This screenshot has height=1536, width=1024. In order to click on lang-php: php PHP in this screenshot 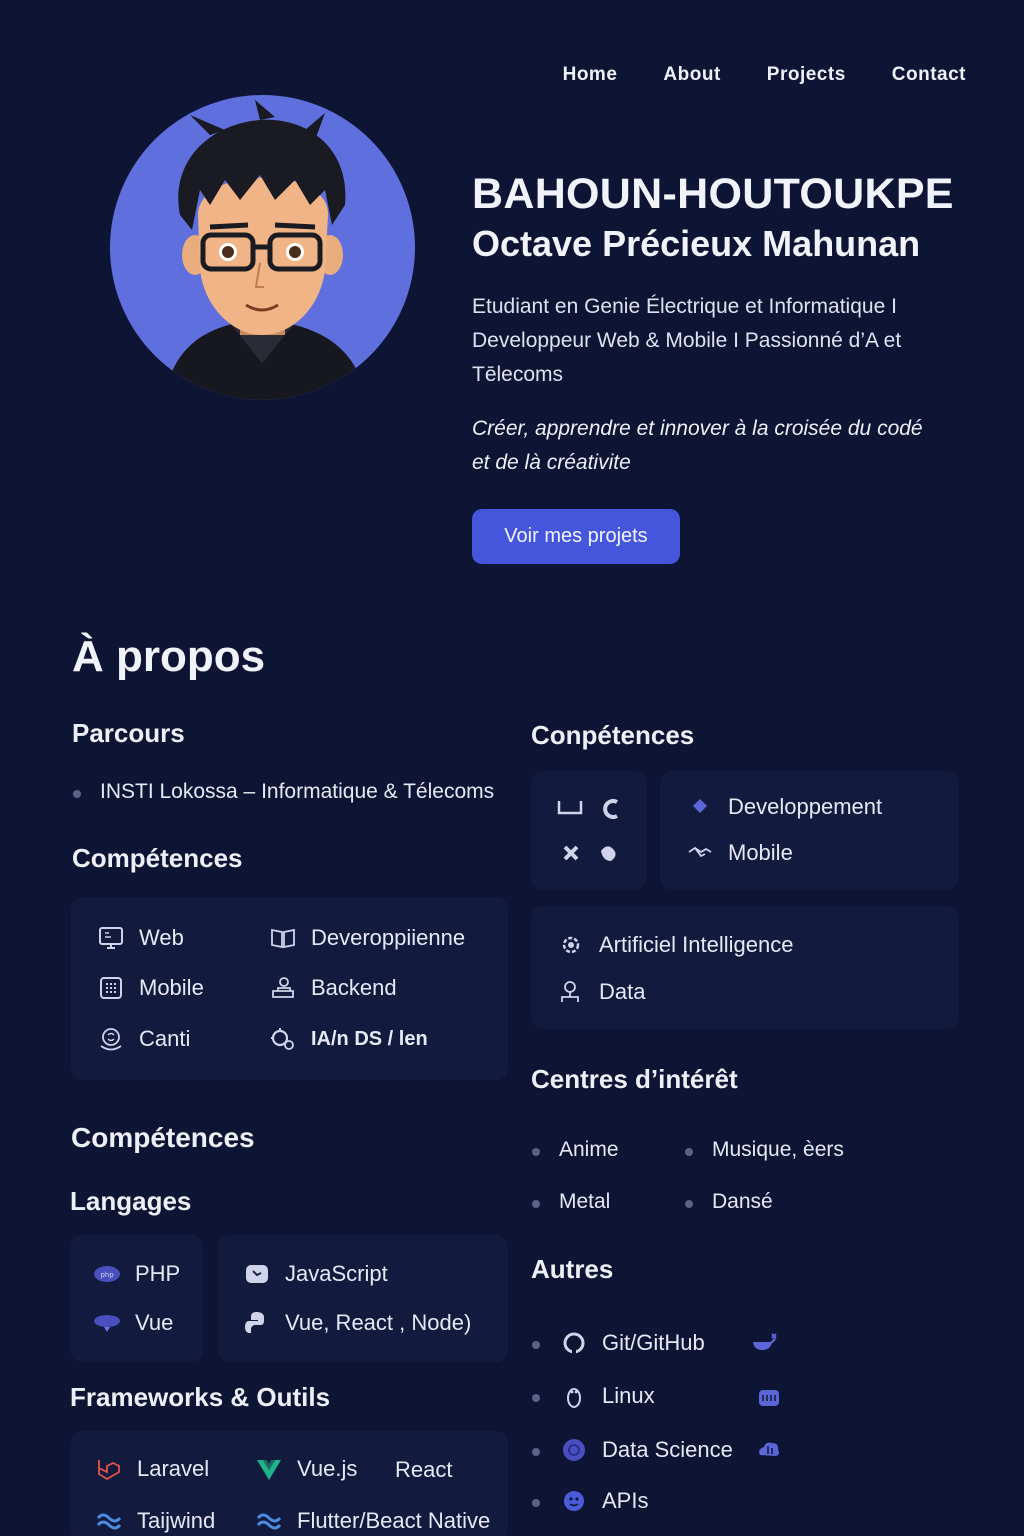, I will do `click(136, 1274)`.